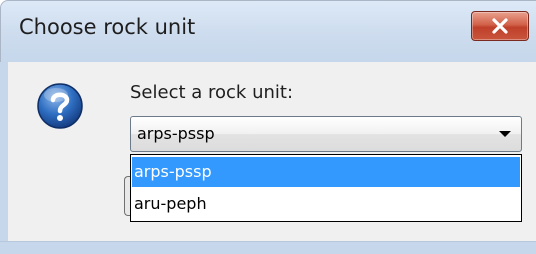 This screenshot has height=254, width=536. What do you see at coordinates (326, 134) in the screenshot?
I see `rock-unit-select: arps-pssp` at bounding box center [326, 134].